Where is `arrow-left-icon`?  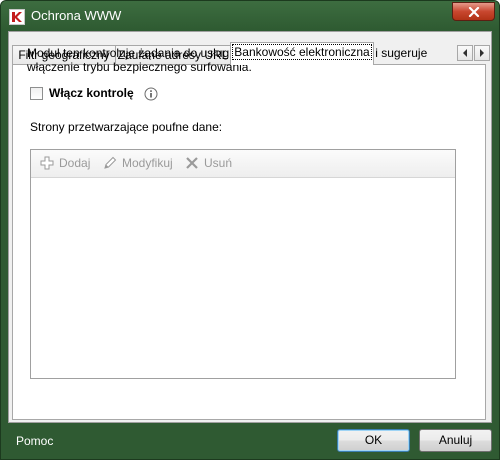
arrow-left-icon is located at coordinates (465, 53).